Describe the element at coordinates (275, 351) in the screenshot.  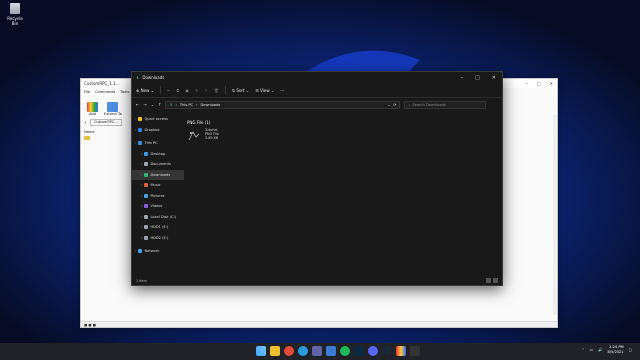
I see `file-explorer-icon` at that location.